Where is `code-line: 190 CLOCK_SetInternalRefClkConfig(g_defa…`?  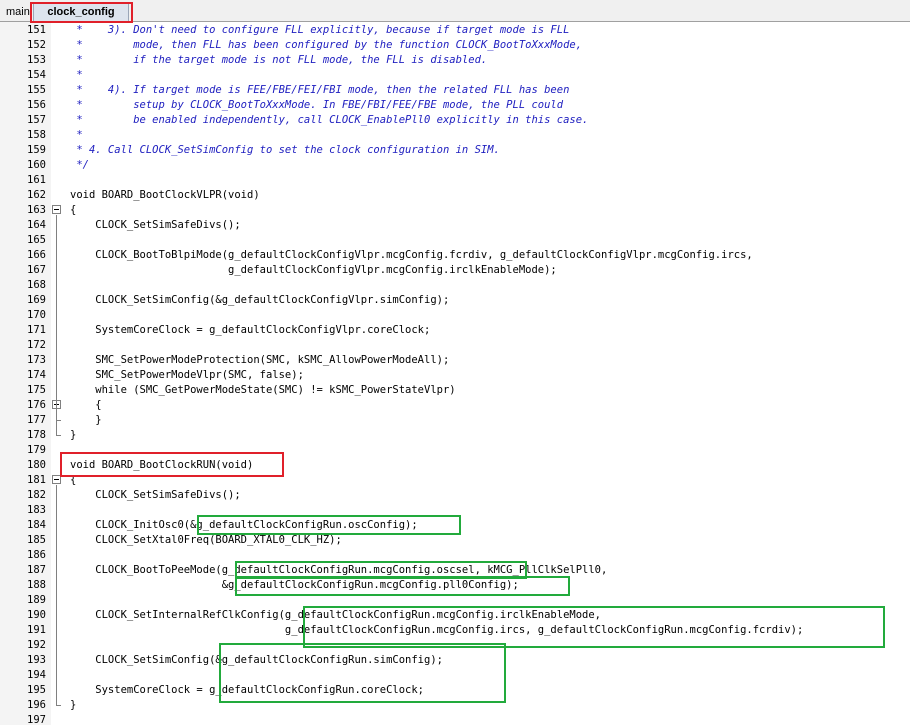 code-line: 190 CLOCK_SetInternalRefClkConfig(g_defa… is located at coordinates (455, 615).